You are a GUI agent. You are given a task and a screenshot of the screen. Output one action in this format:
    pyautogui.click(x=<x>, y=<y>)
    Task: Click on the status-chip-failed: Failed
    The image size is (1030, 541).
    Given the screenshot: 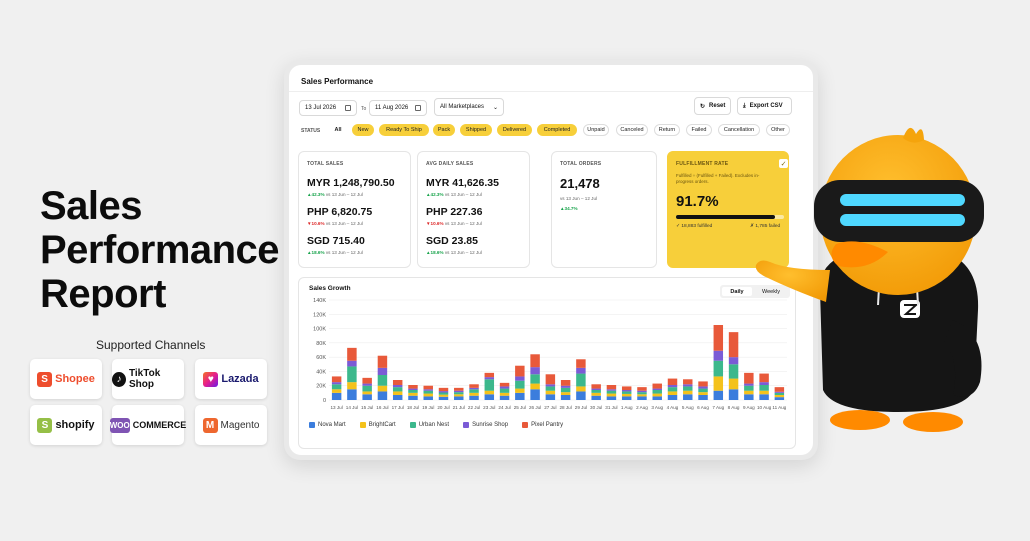 What is the action you would take?
    pyautogui.click(x=699, y=130)
    